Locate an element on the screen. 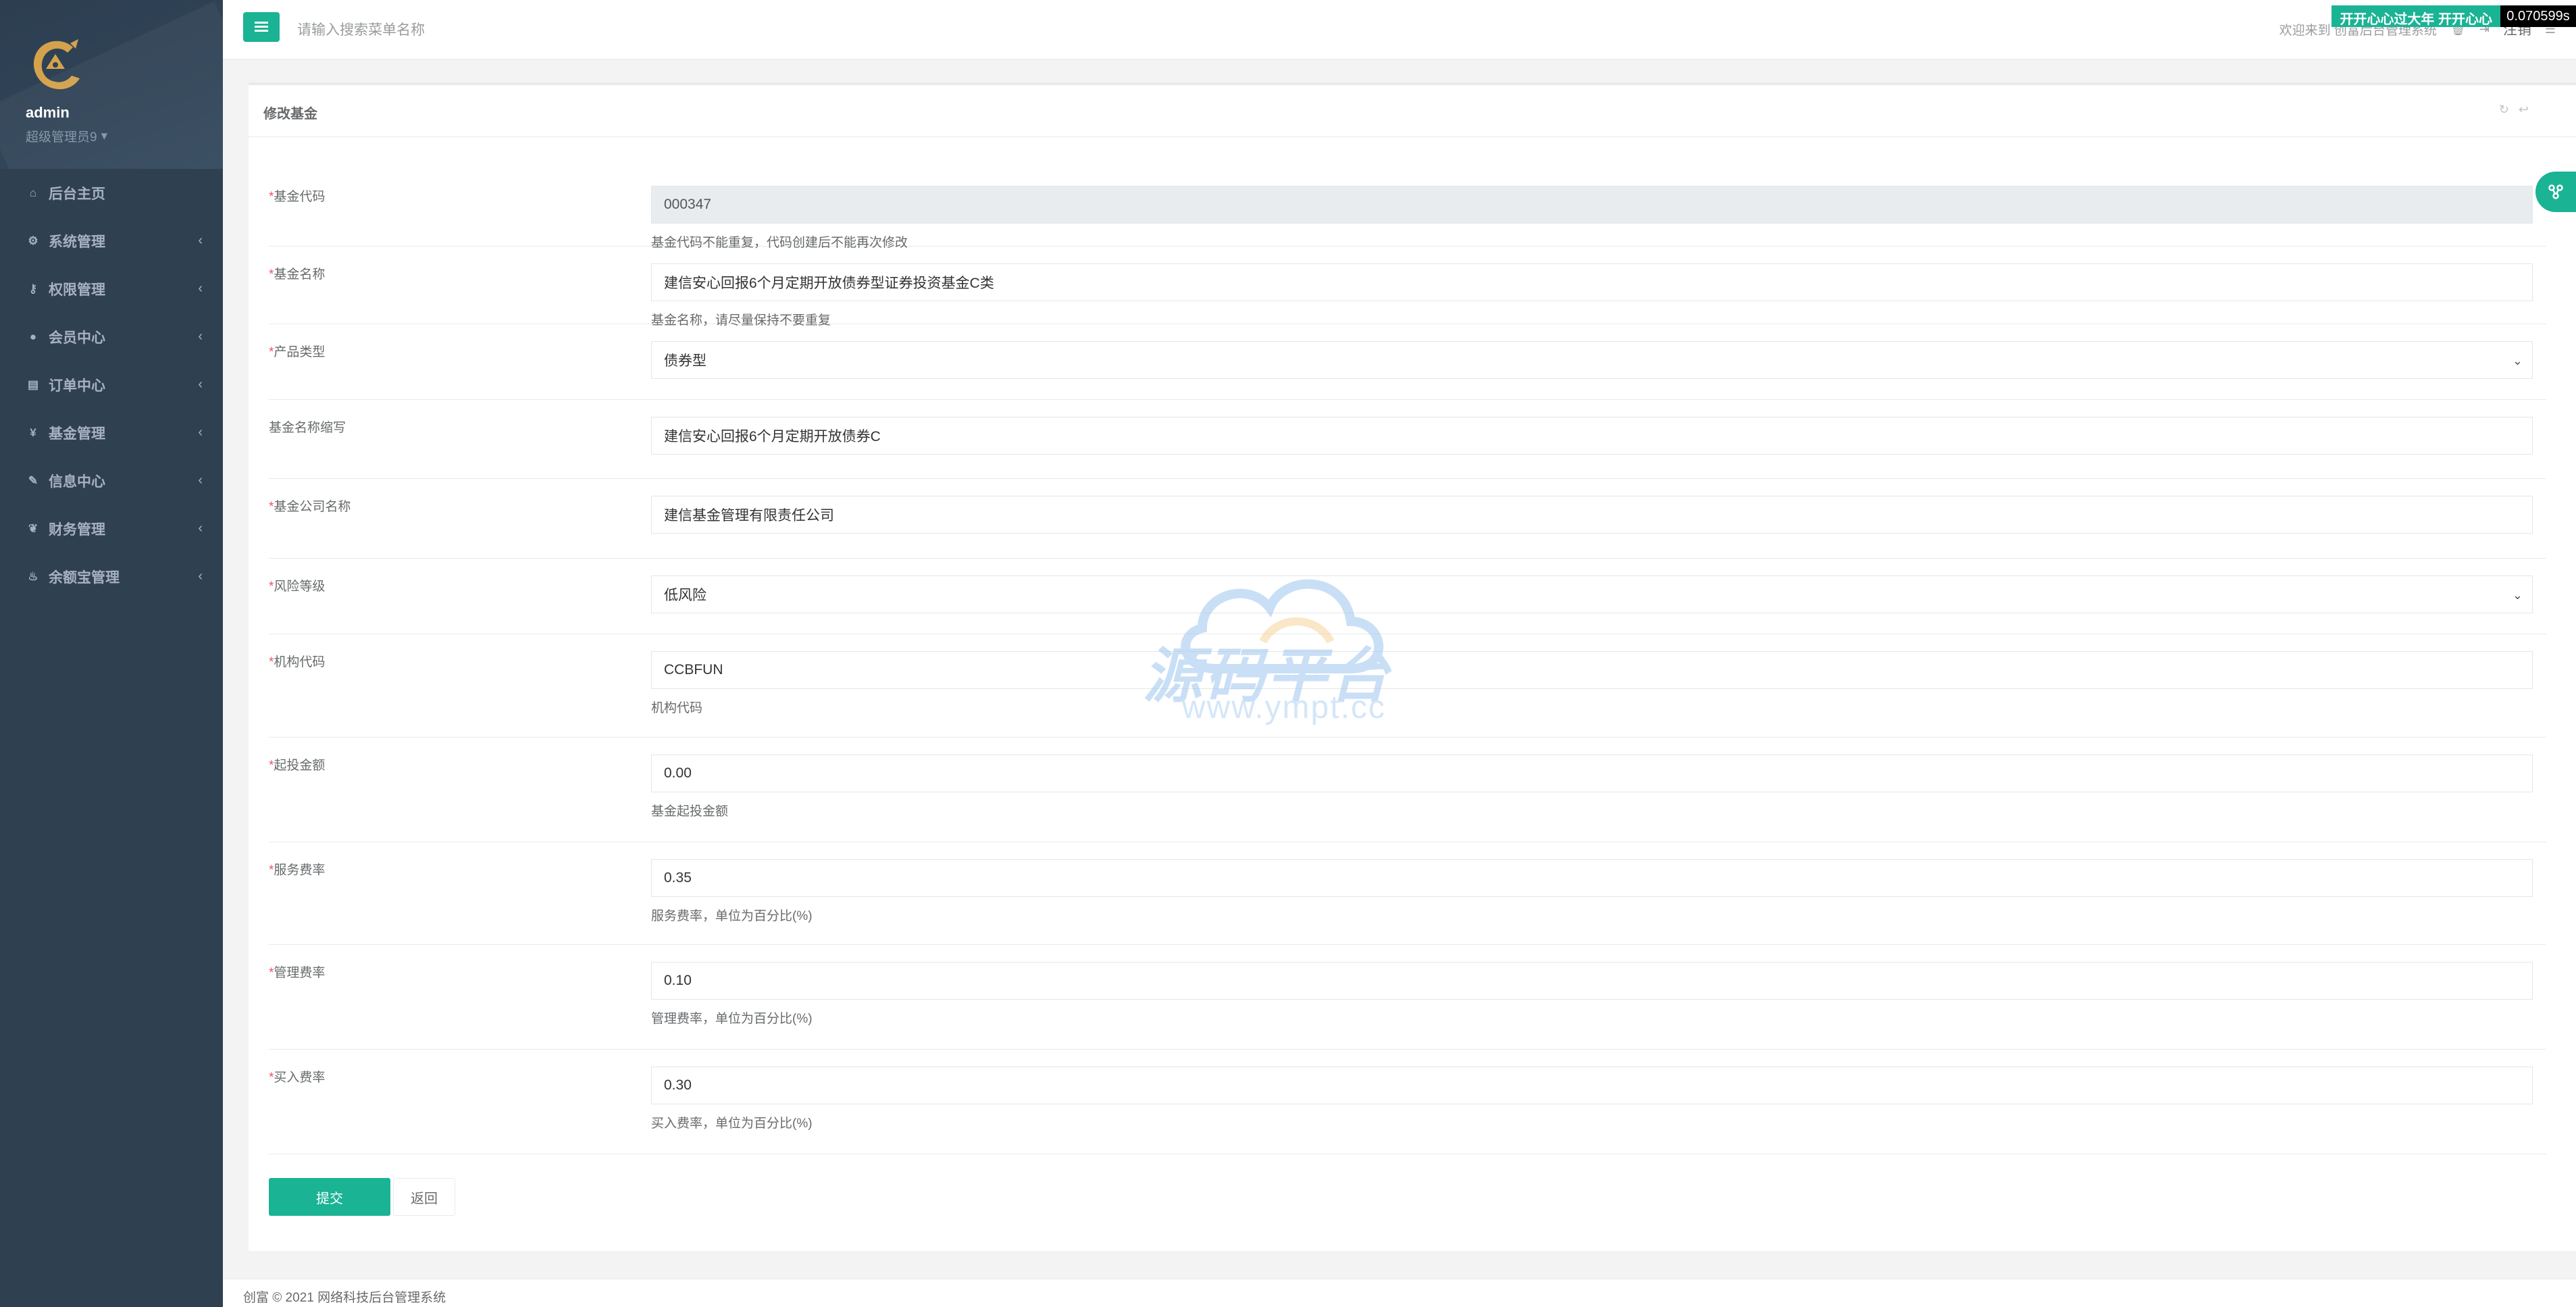 The image size is (2576, 1307). field-select: 低风险 ⌄ is located at coordinates (1592, 594).